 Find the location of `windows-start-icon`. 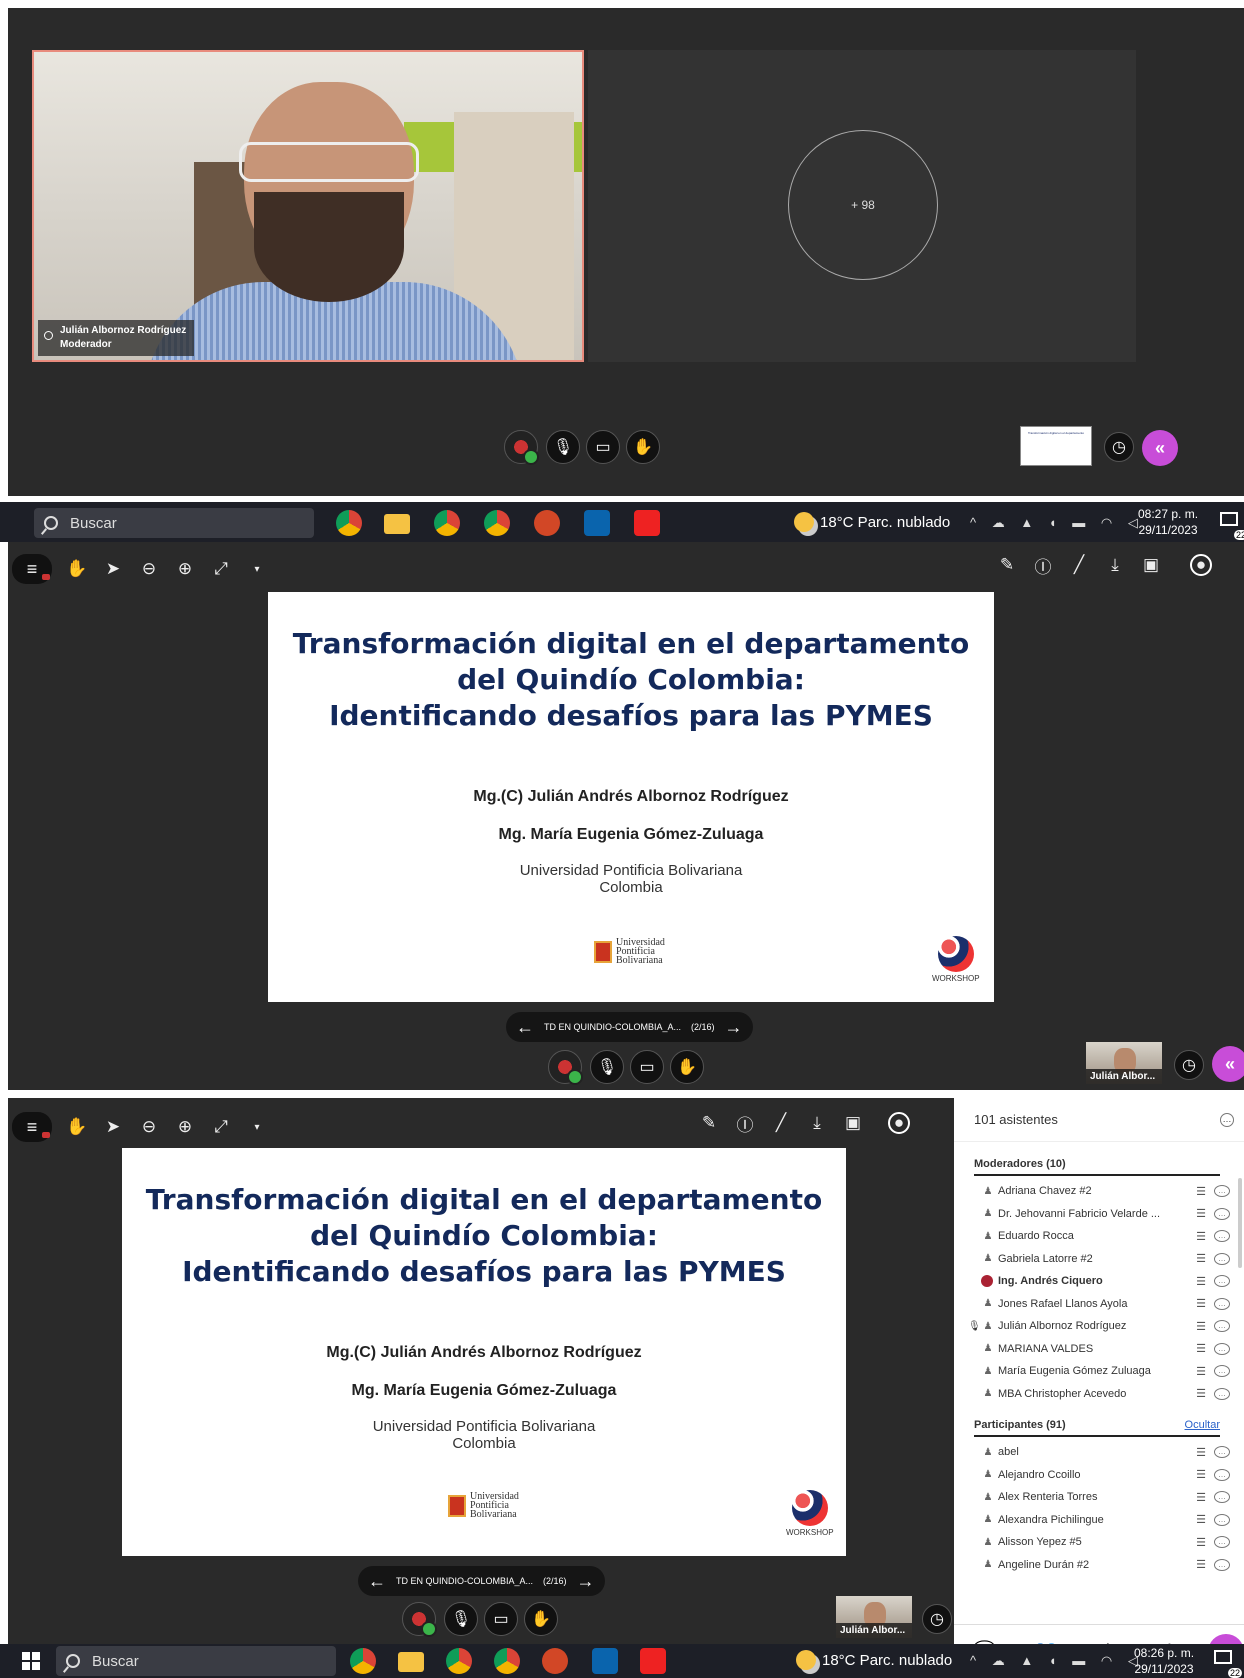

windows-start-icon is located at coordinates (31, 1661).